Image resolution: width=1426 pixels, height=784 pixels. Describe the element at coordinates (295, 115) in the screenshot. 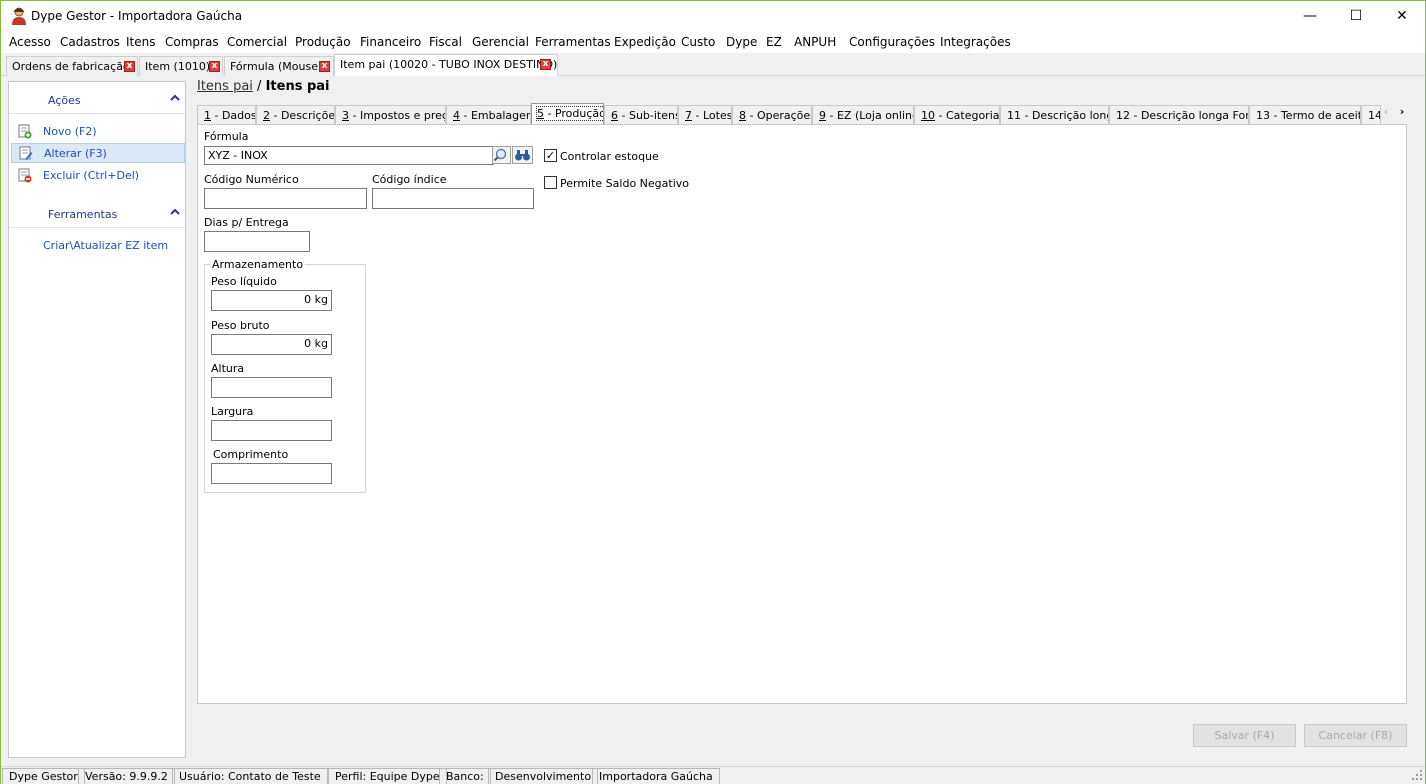

I see `tab-descricoes: 2 - Descrições` at that location.